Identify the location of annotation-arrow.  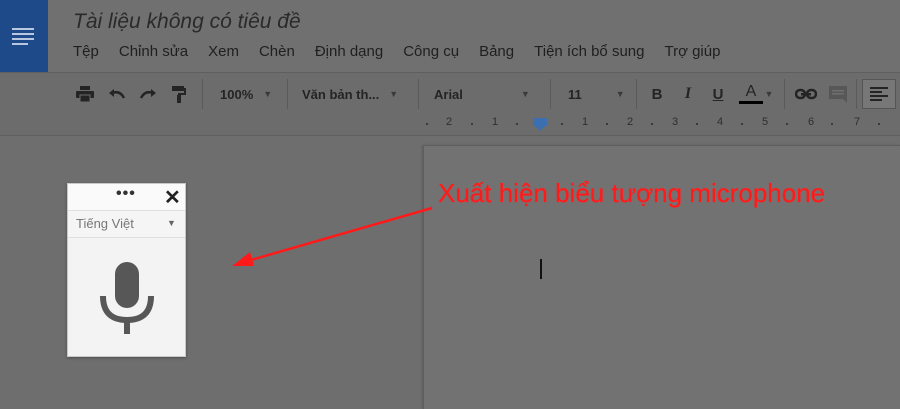
(332, 236).